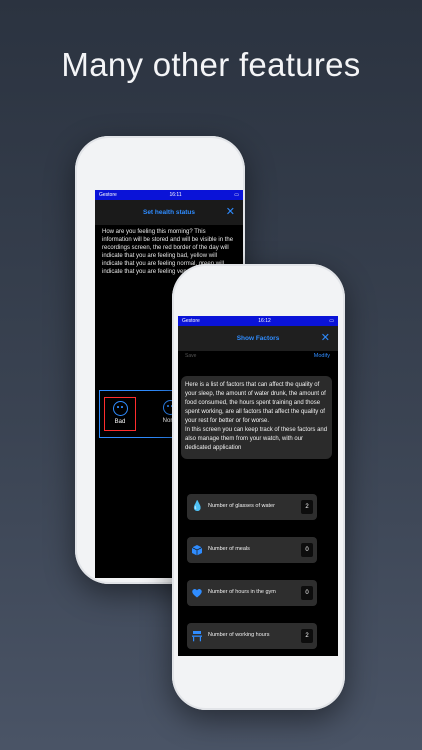 Image resolution: width=422 pixels, height=750 pixels. I want to click on factor-row-gym: Number of hours in the gym 0, so click(252, 593).